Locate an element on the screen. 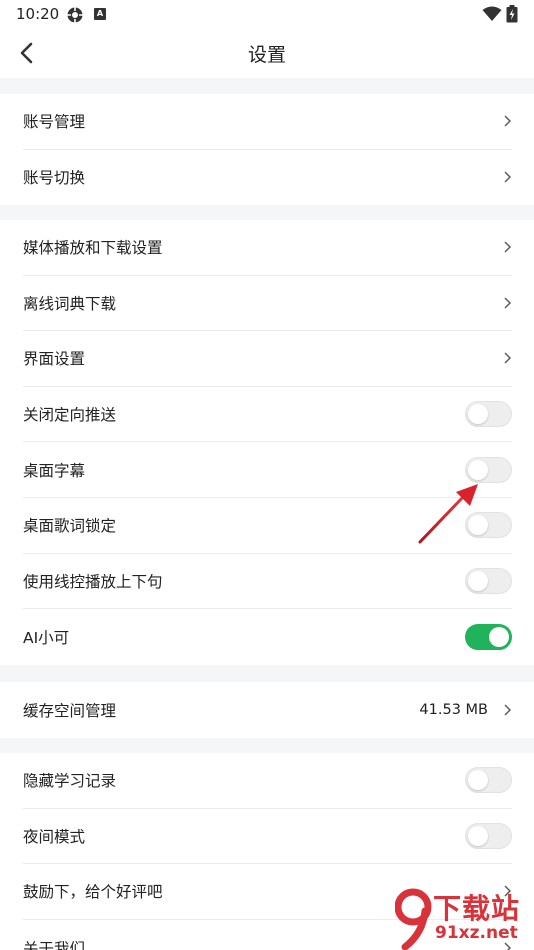 The height and width of the screenshot is (950, 534). row-label: AI小可 is located at coordinates (46, 637).